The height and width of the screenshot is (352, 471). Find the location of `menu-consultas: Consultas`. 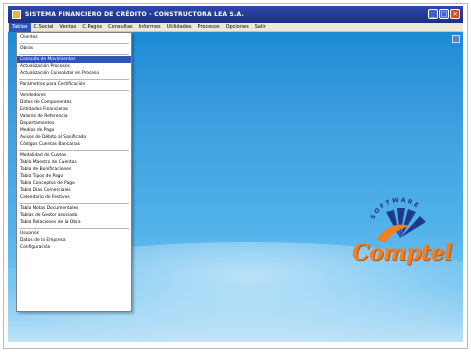

menu-consultas: Consultas is located at coordinates (120, 27).